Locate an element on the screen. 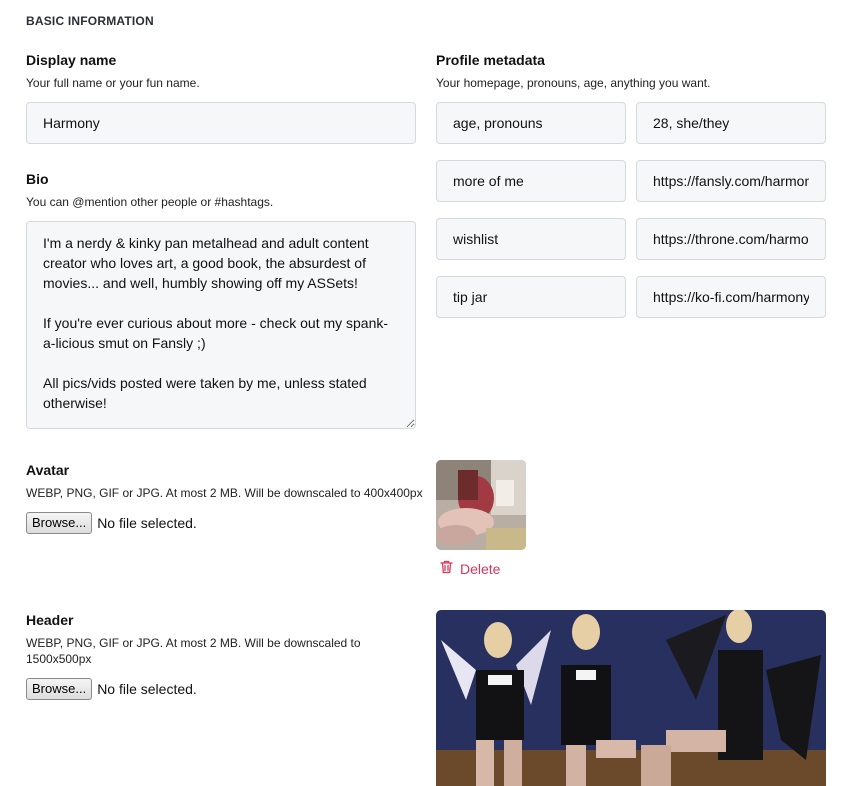  header-hint-line2: 1500x500px is located at coordinates (59, 659).